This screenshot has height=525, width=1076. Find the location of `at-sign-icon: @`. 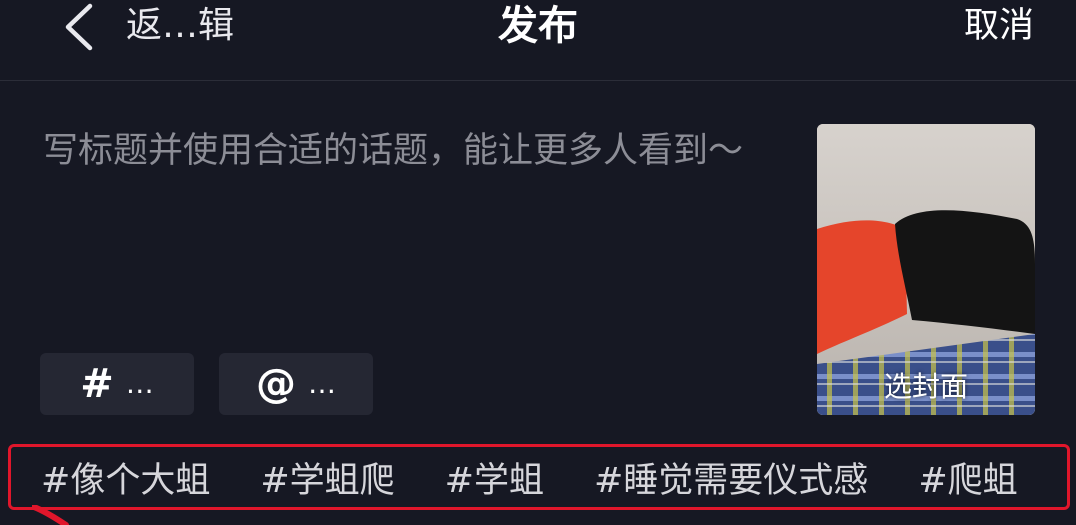

at-sign-icon: @ is located at coordinates (276, 384).